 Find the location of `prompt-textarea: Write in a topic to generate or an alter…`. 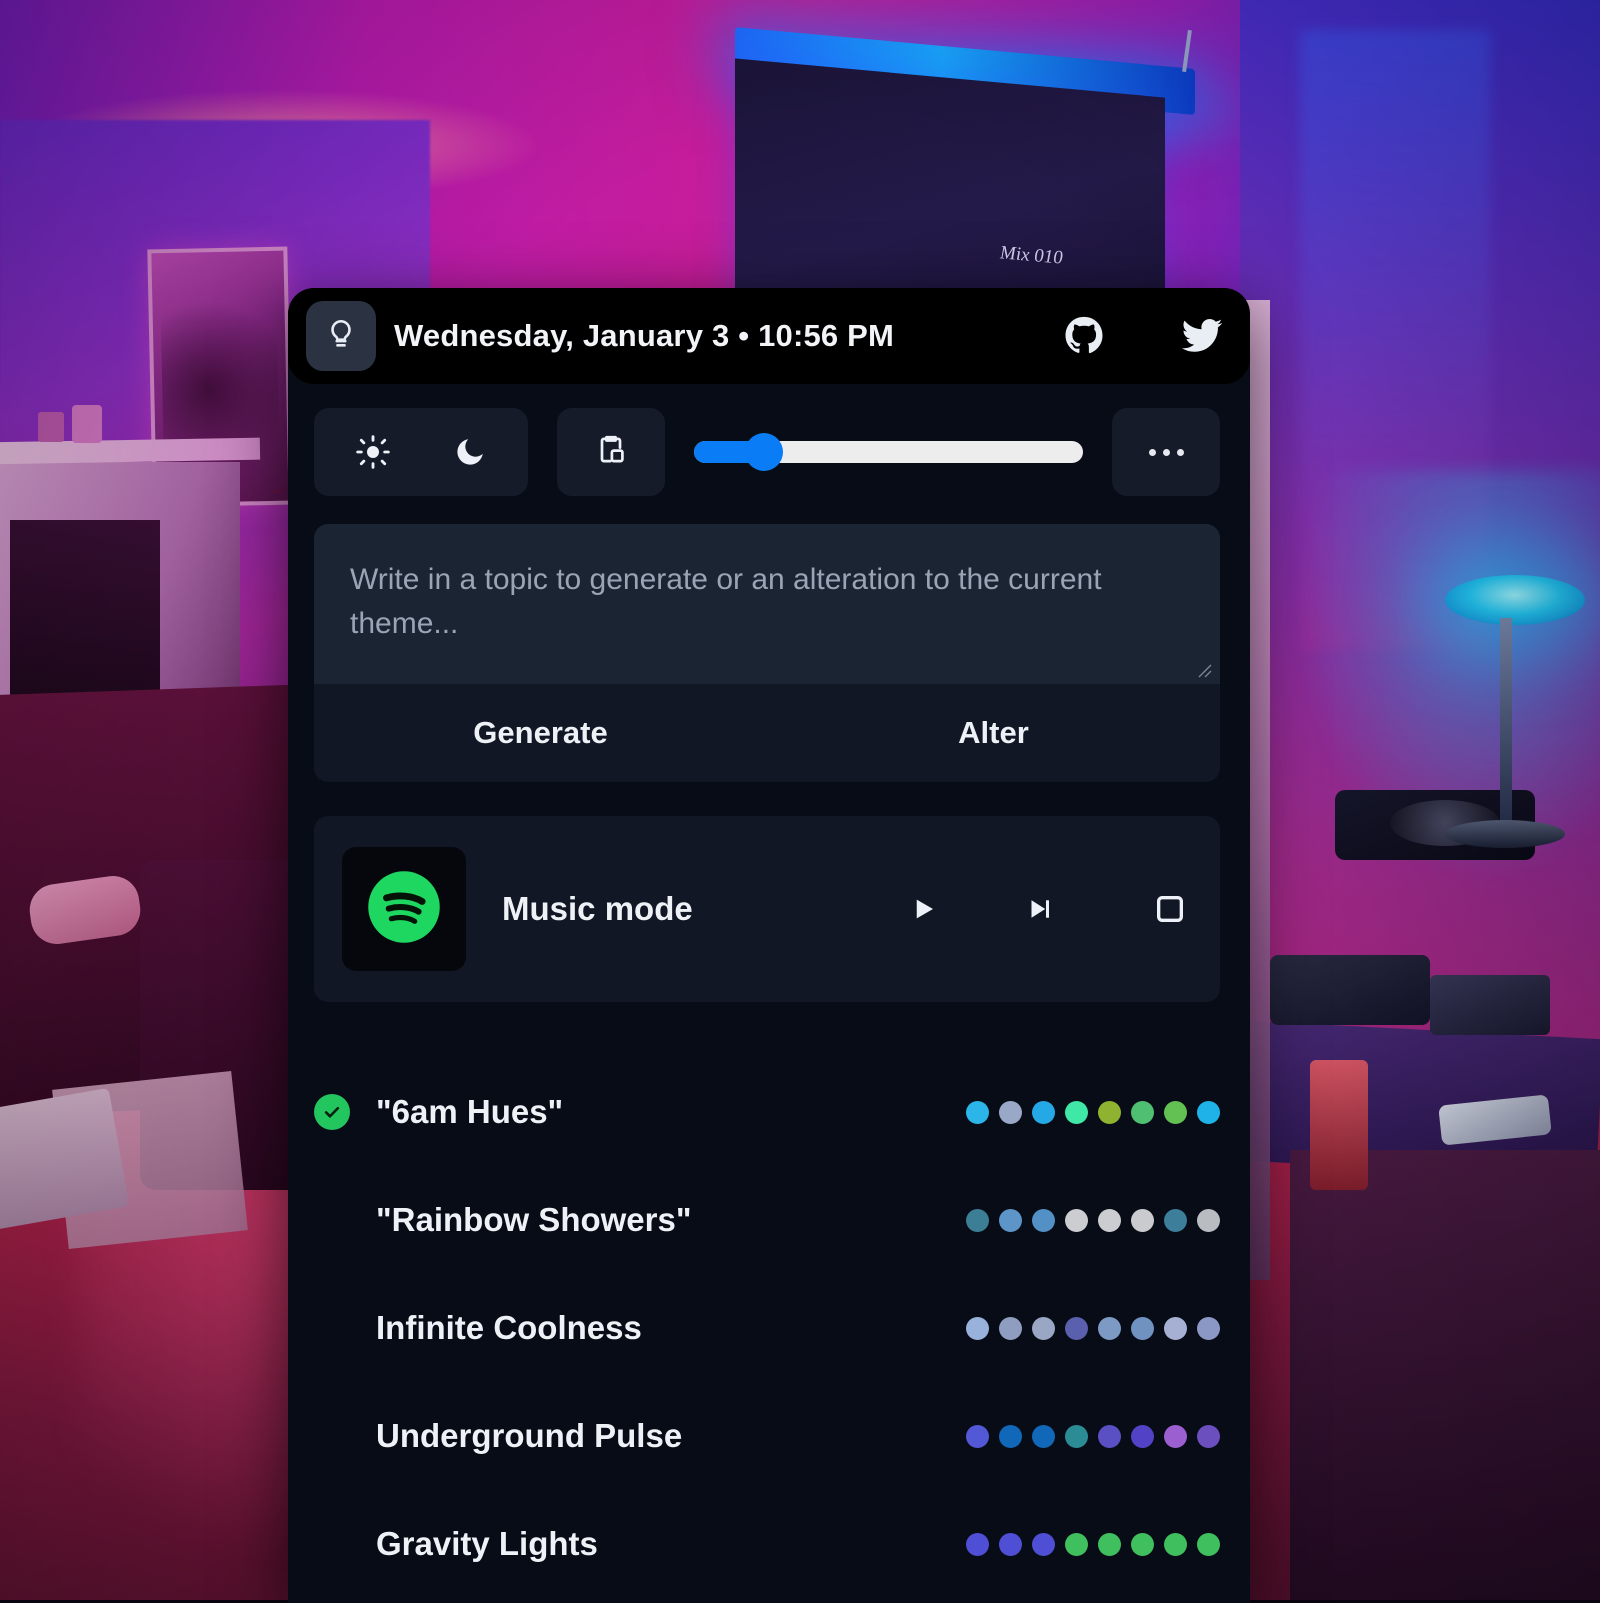

prompt-textarea: Write in a topic to generate or an alter… is located at coordinates (767, 604).